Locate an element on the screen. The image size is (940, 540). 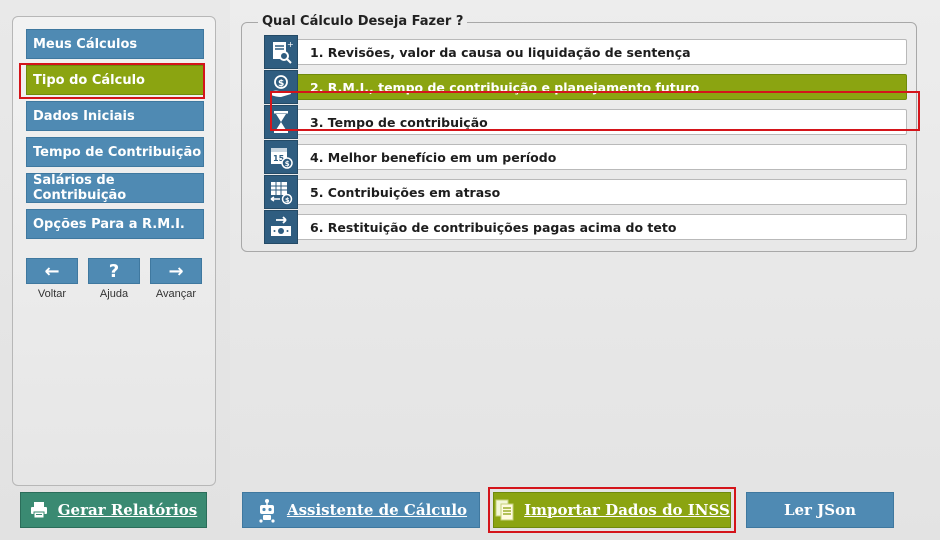
robot-icon is located at coordinates (267, 511).